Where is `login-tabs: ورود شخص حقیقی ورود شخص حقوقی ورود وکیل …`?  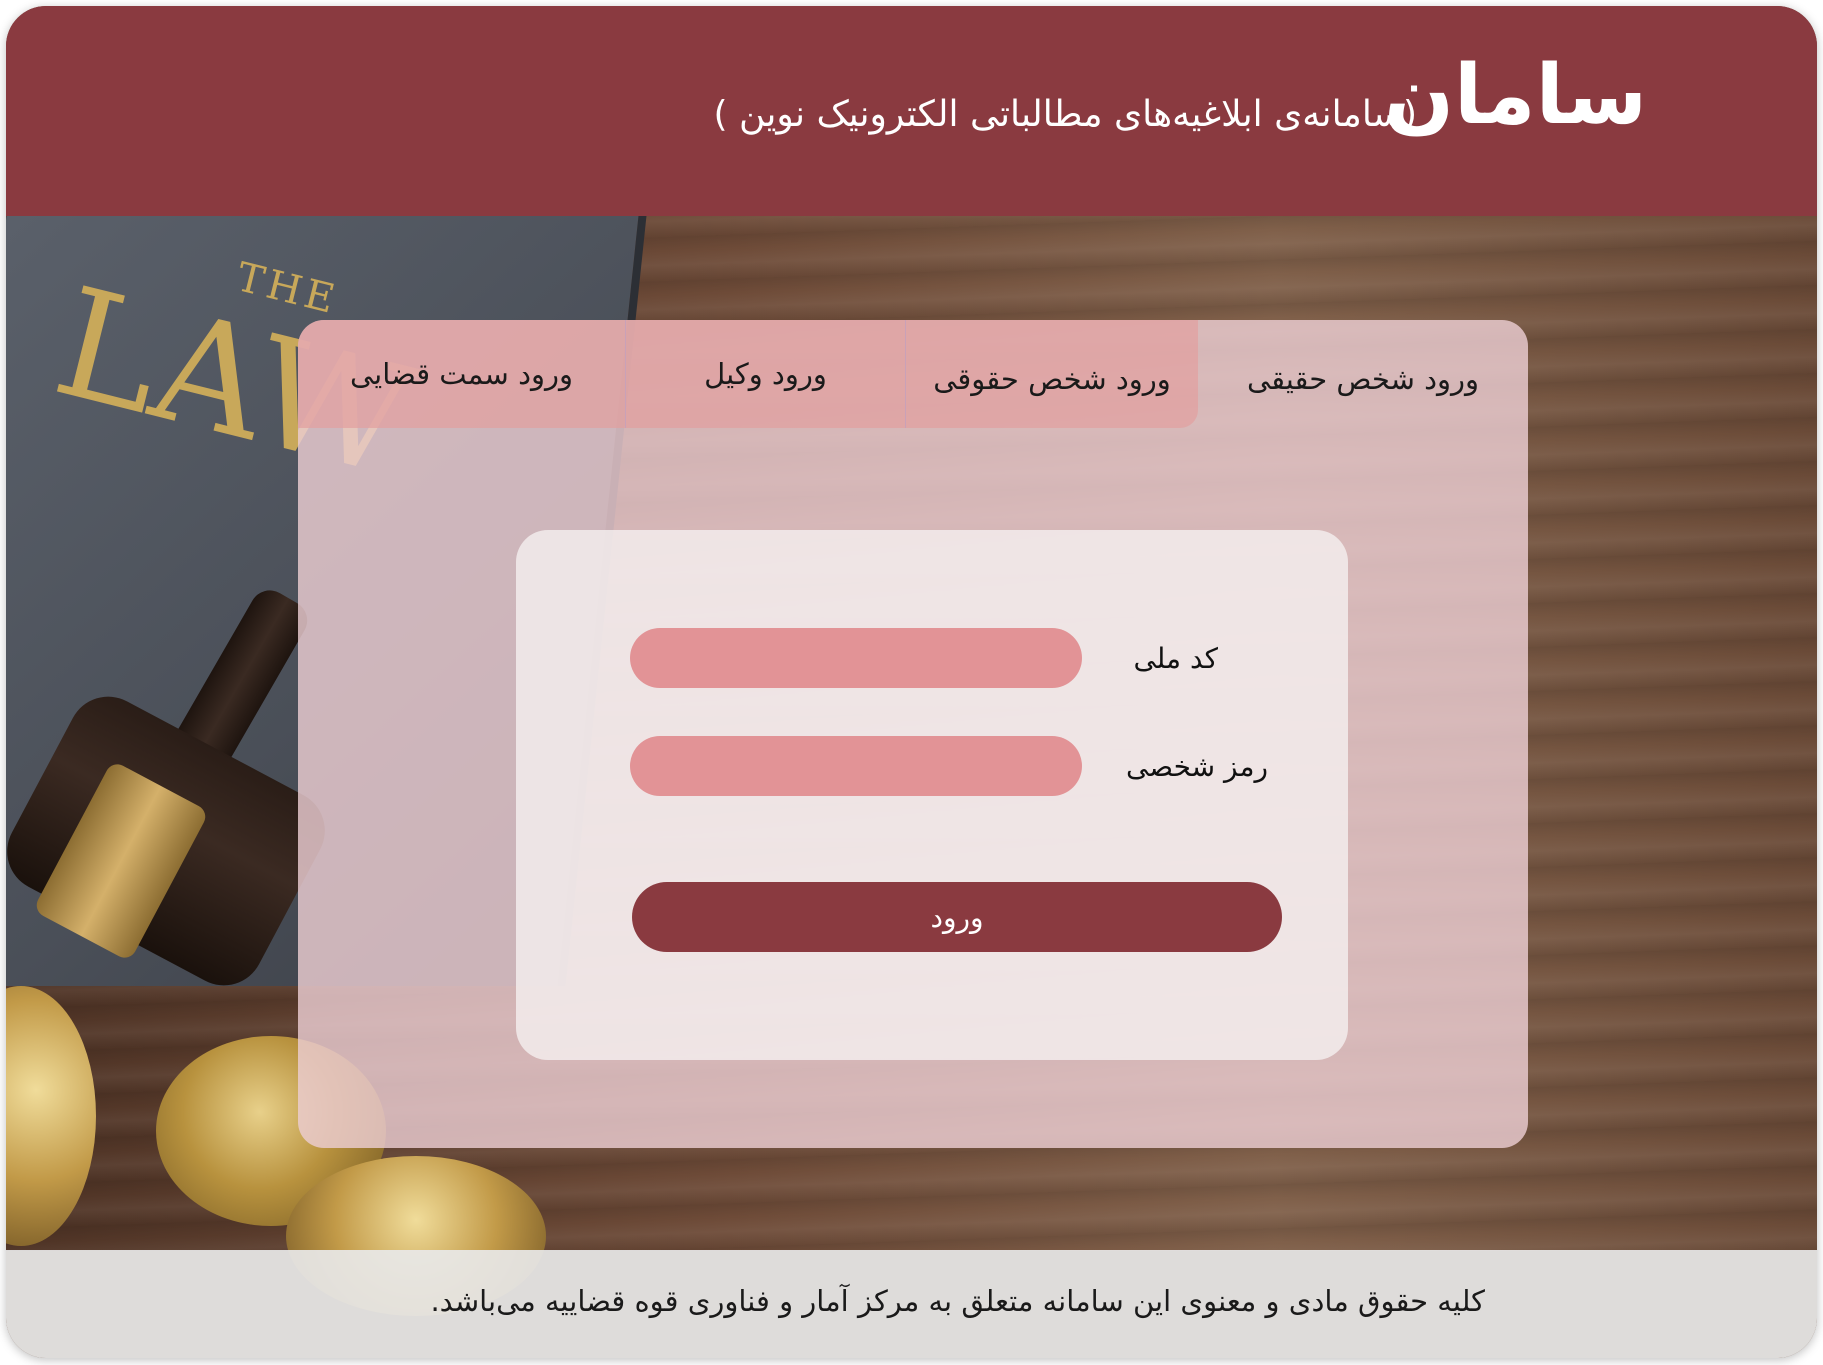 login-tabs: ورود شخص حقیقی ورود شخص حقوقی ورود وکیل … is located at coordinates (913, 374).